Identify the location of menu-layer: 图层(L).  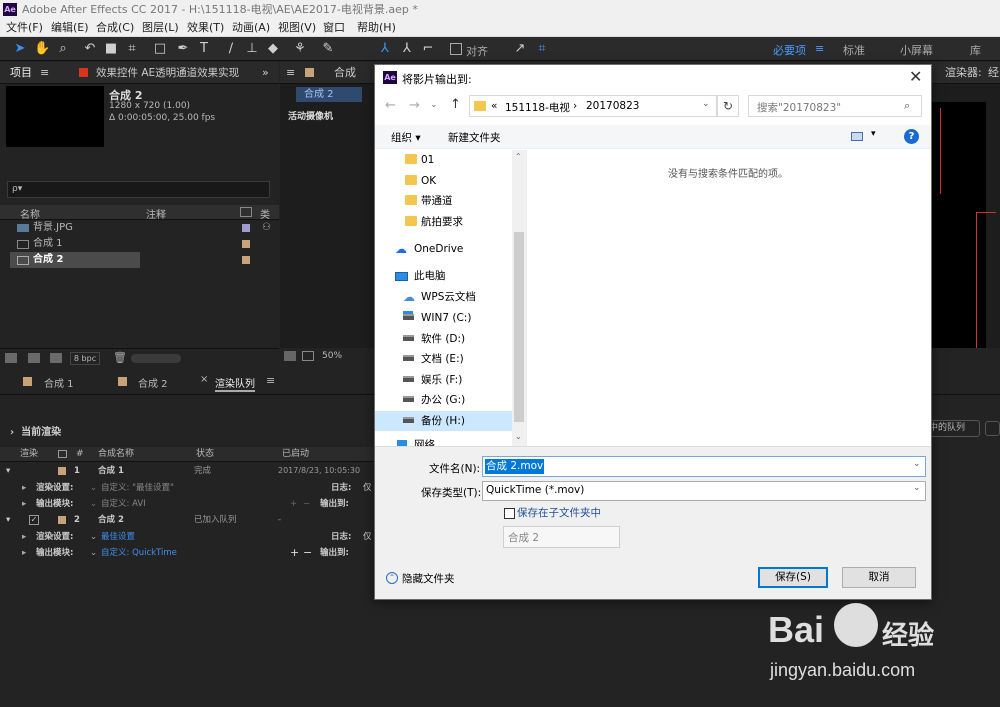
(160, 28).